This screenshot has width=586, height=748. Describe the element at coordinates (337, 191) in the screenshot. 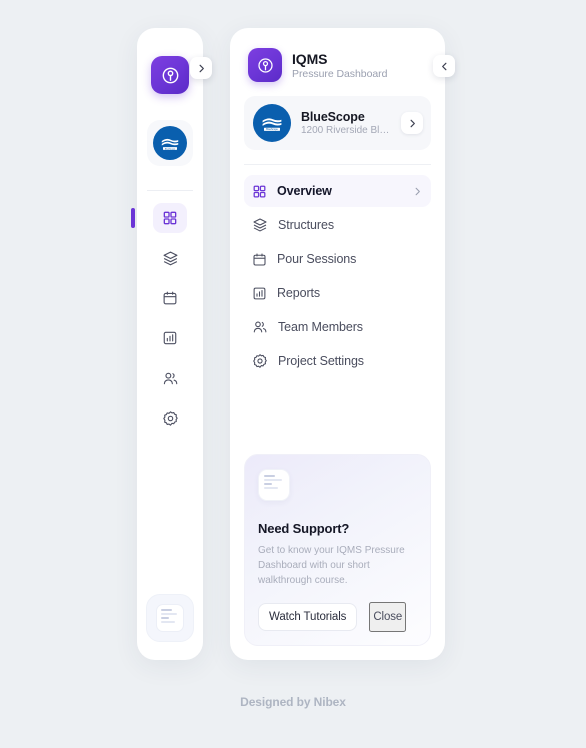

I see `sidebar-item-overview: Overview` at that location.